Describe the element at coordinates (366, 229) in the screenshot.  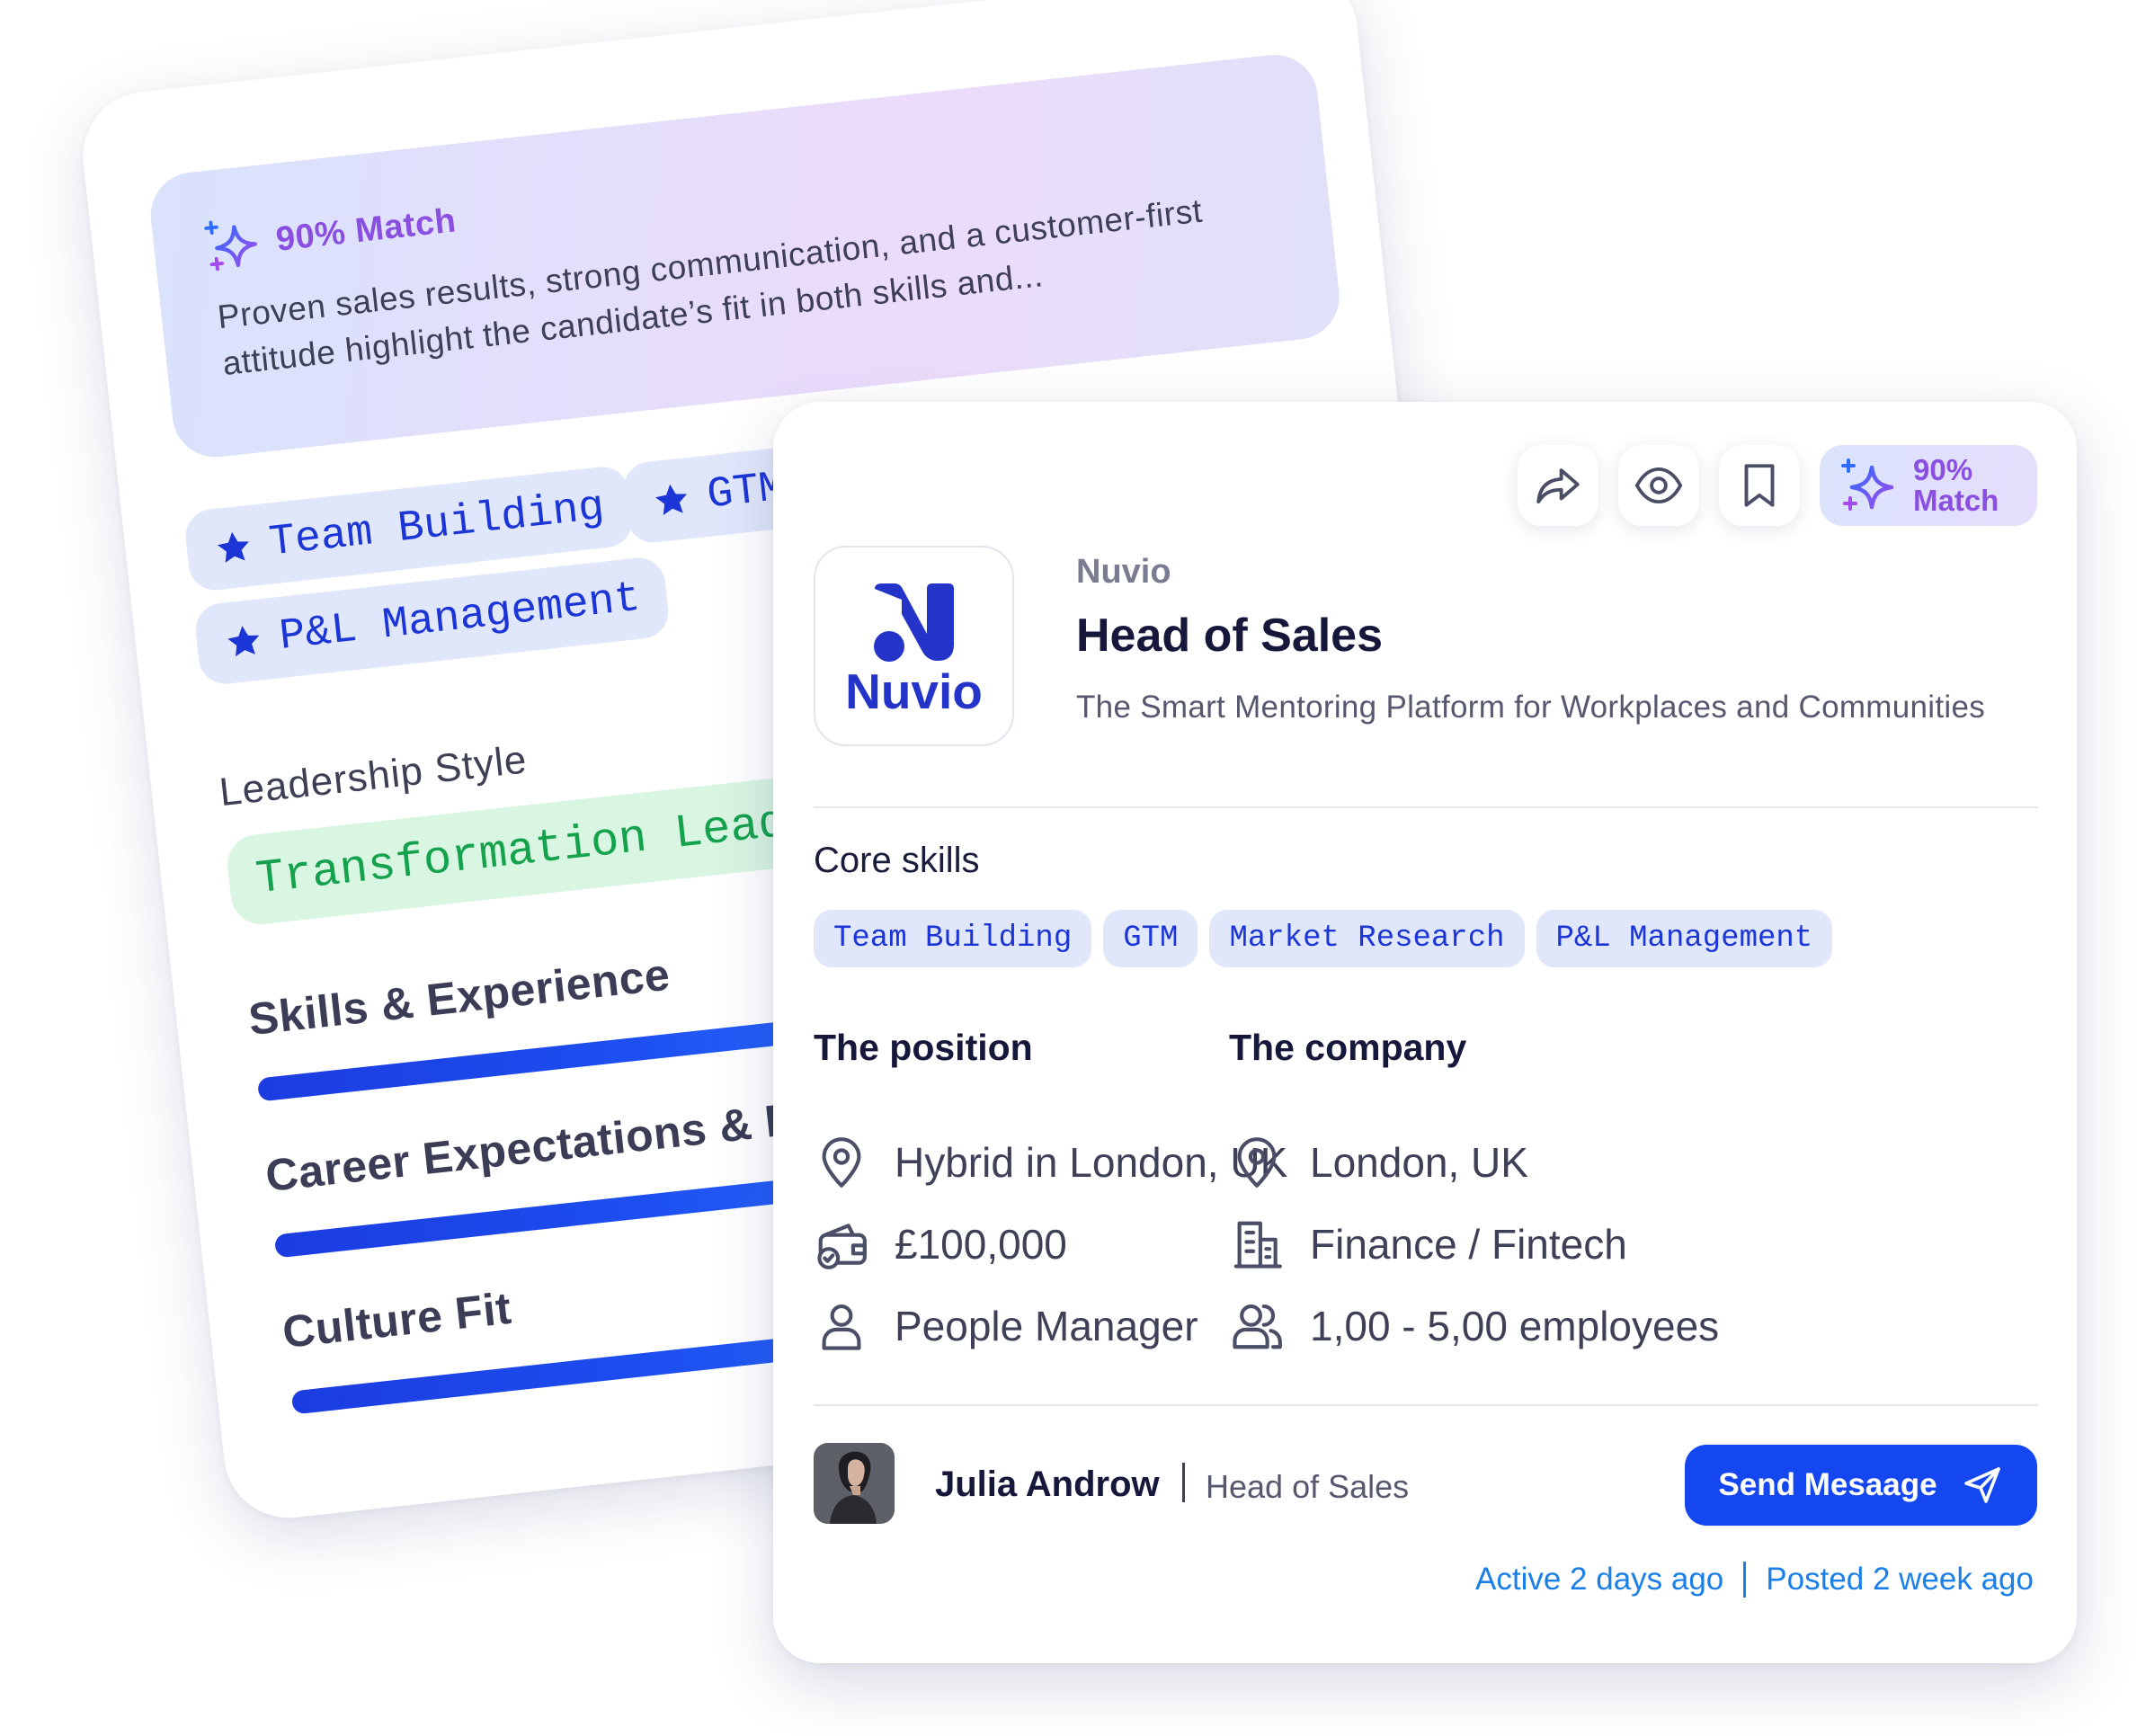
I see `match-label: 90% Match` at that location.